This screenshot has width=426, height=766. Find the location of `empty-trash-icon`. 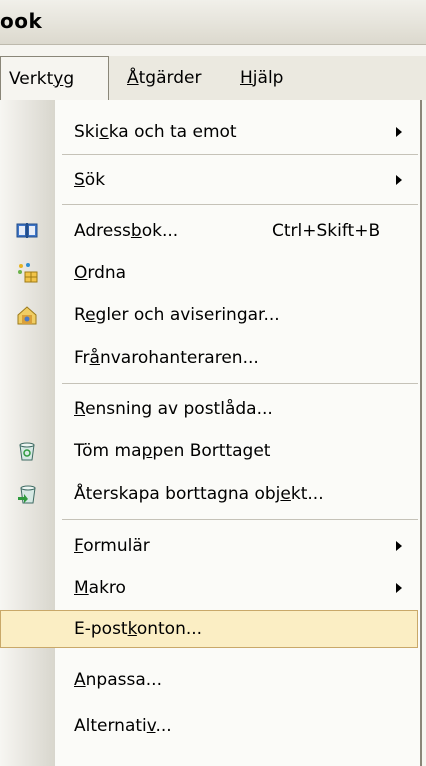

empty-trash-icon is located at coordinates (27, 451).